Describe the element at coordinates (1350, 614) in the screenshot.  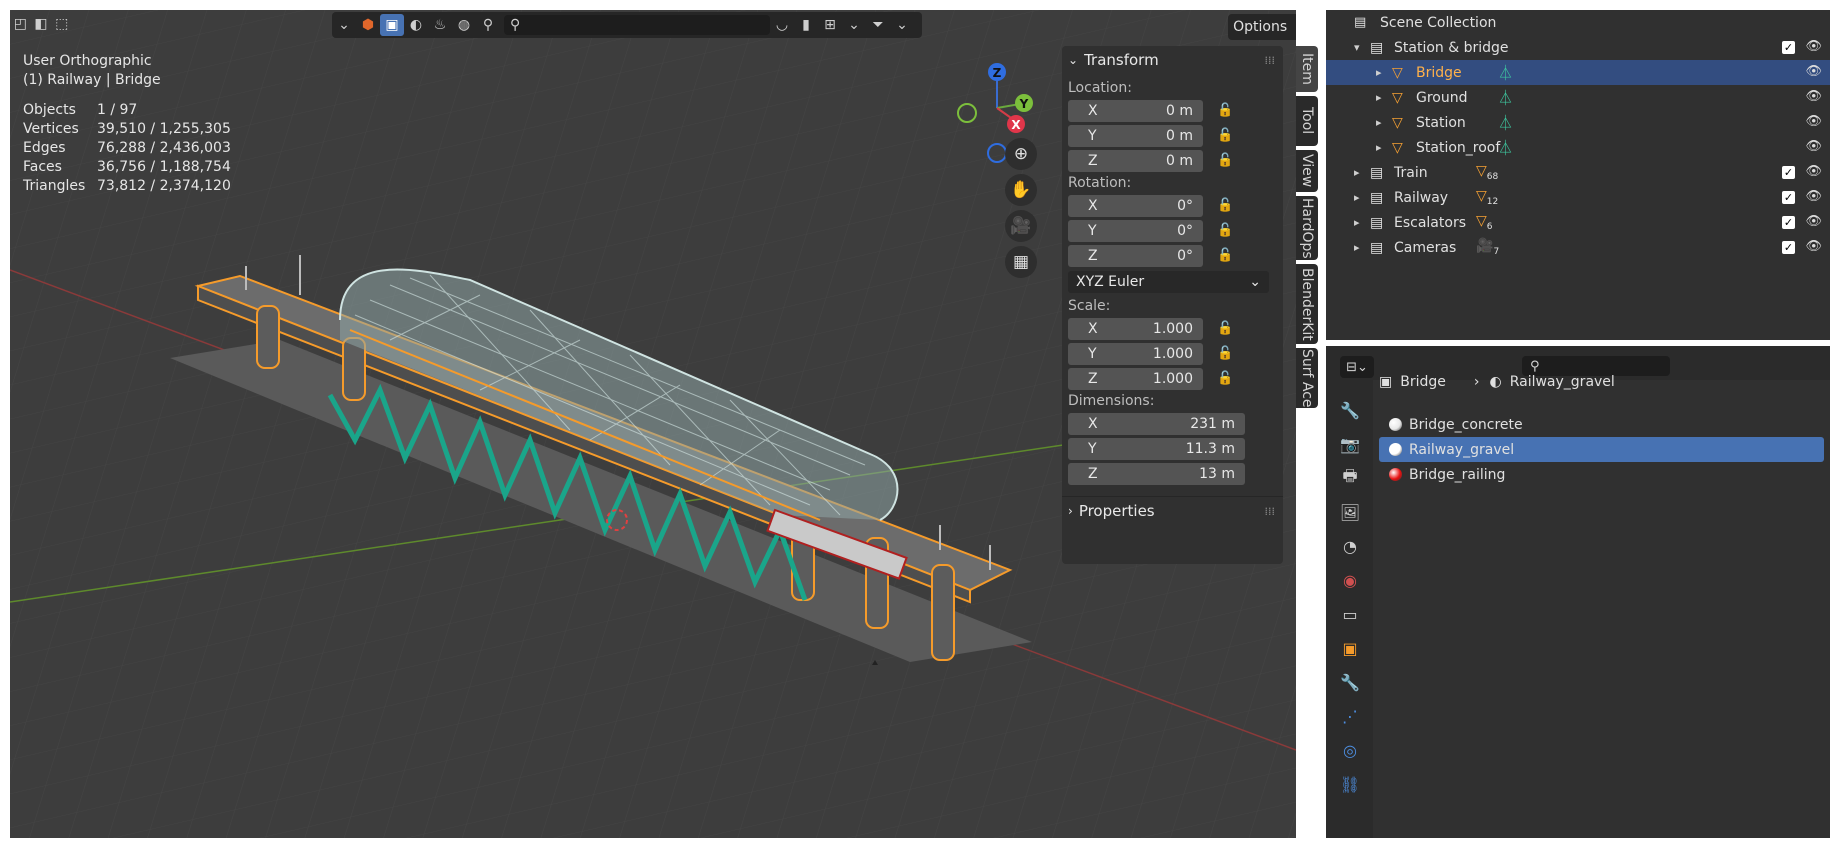
I see `collection-icon: ▭` at that location.